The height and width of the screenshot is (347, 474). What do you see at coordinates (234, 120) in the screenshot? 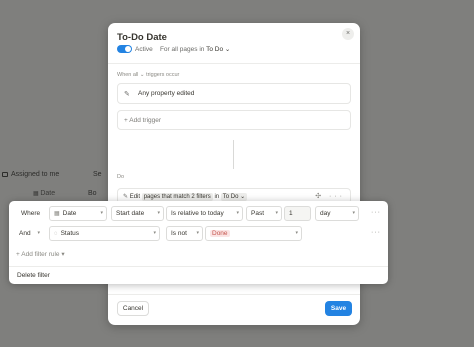
I see `add-trigger-button: + Add trigger` at bounding box center [234, 120].